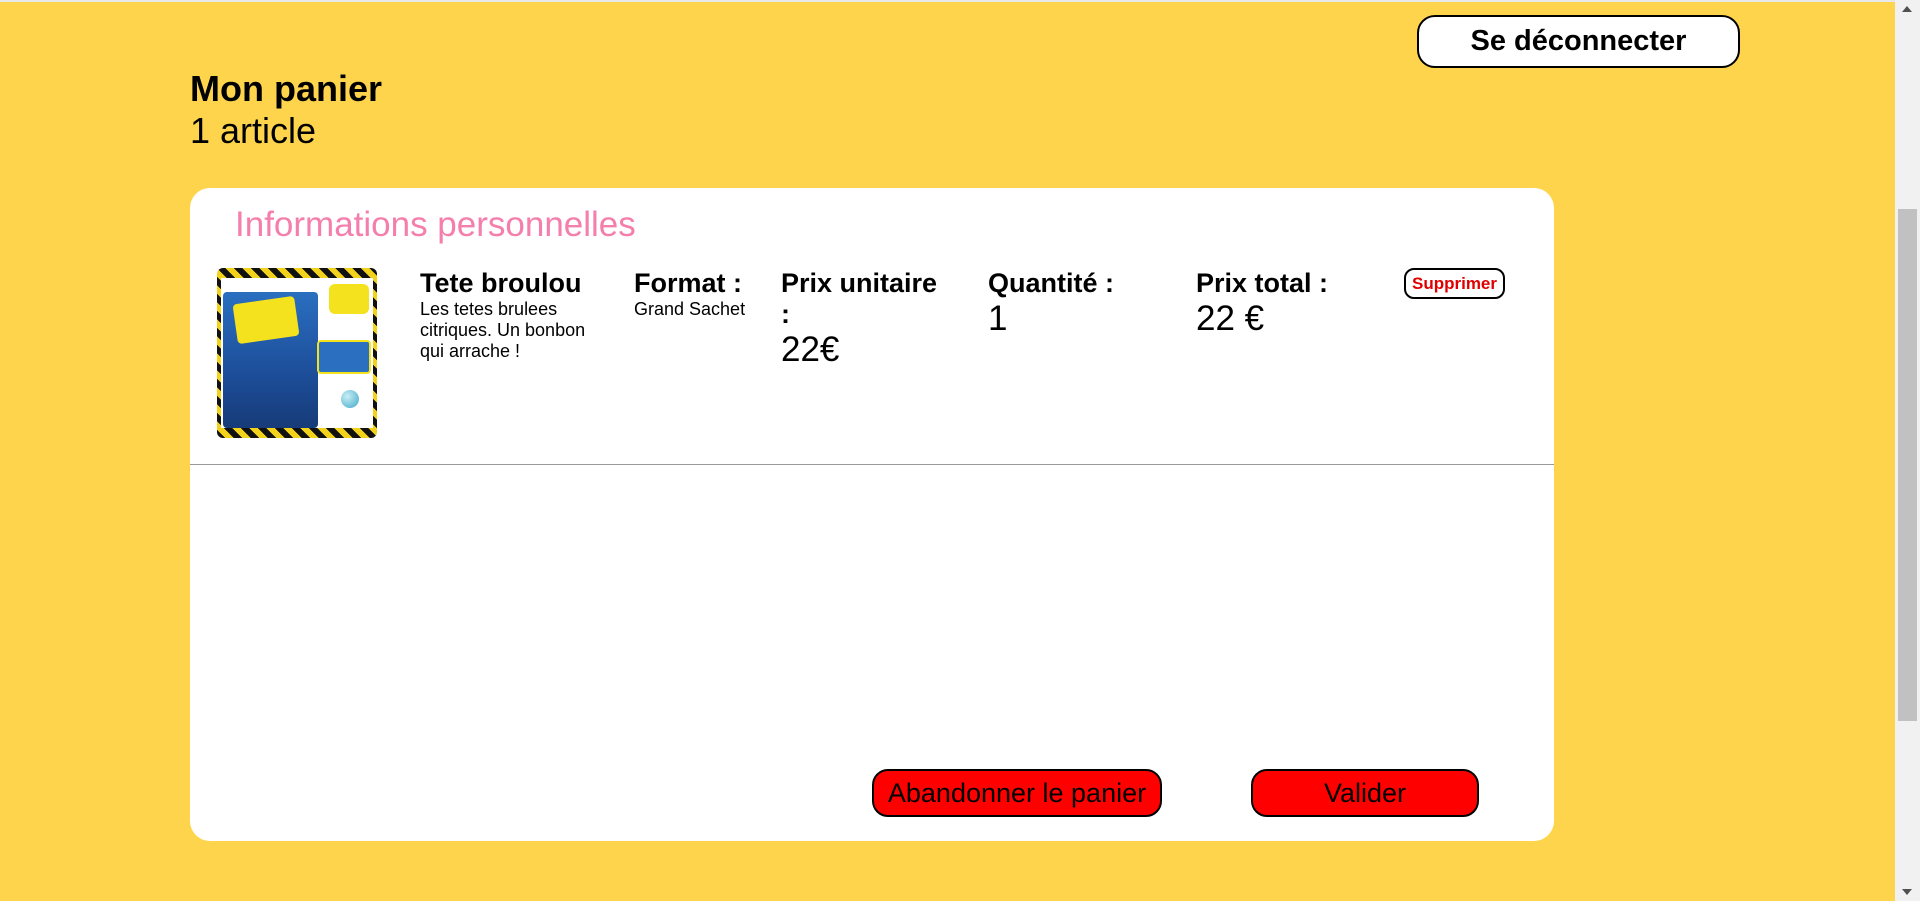  What do you see at coordinates (810, 349) in the screenshot?
I see `unit-price-value: 22€` at bounding box center [810, 349].